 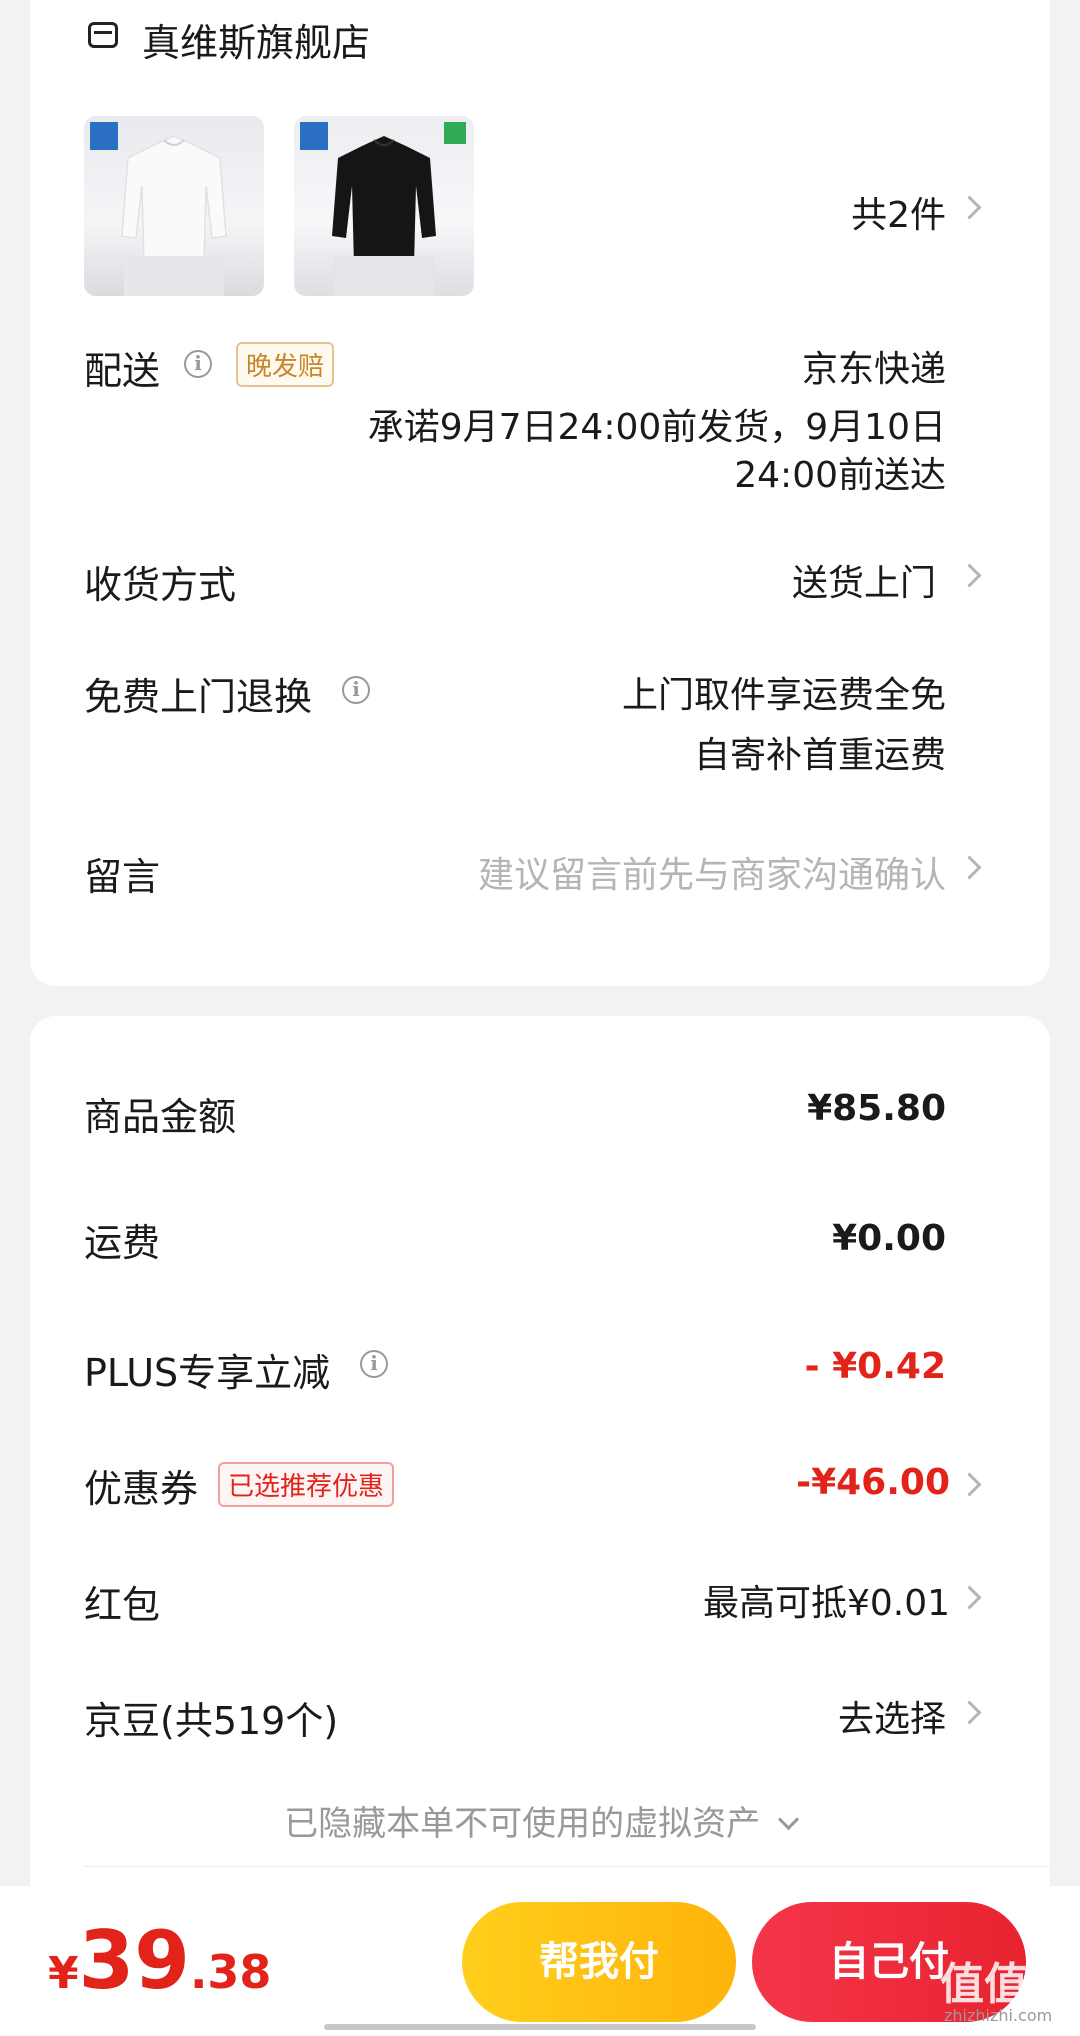 I want to click on home-indicator, so click(x=540, y=2027).